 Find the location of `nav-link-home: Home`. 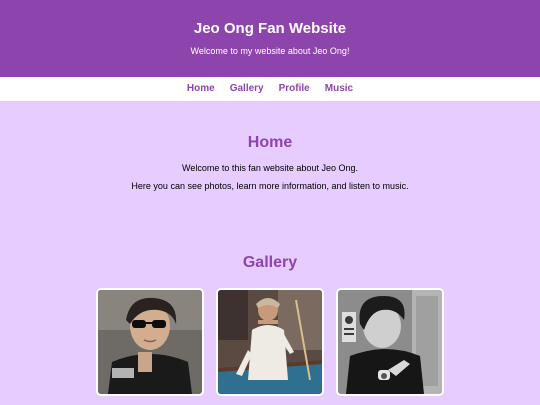

nav-link-home: Home is located at coordinates (201, 88).